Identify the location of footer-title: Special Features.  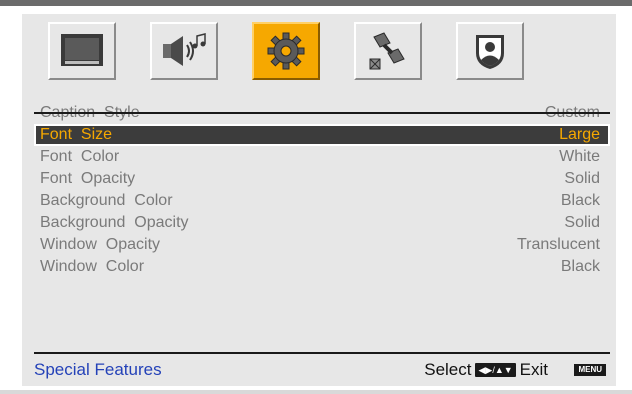
(98, 369).